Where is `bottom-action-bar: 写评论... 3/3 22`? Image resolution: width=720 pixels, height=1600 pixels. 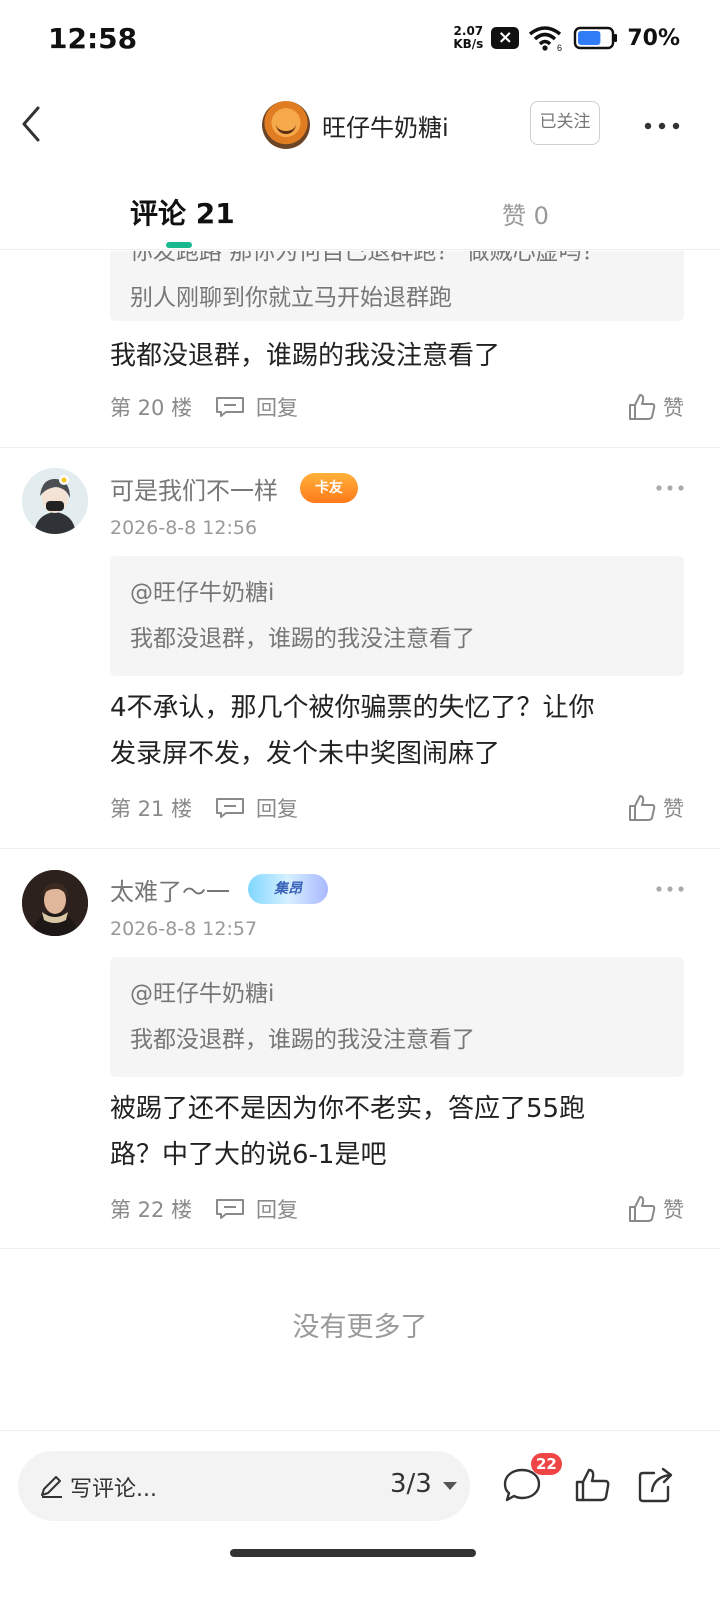
bottom-action-bar: 写评论... 3/3 22 is located at coordinates (360, 1515).